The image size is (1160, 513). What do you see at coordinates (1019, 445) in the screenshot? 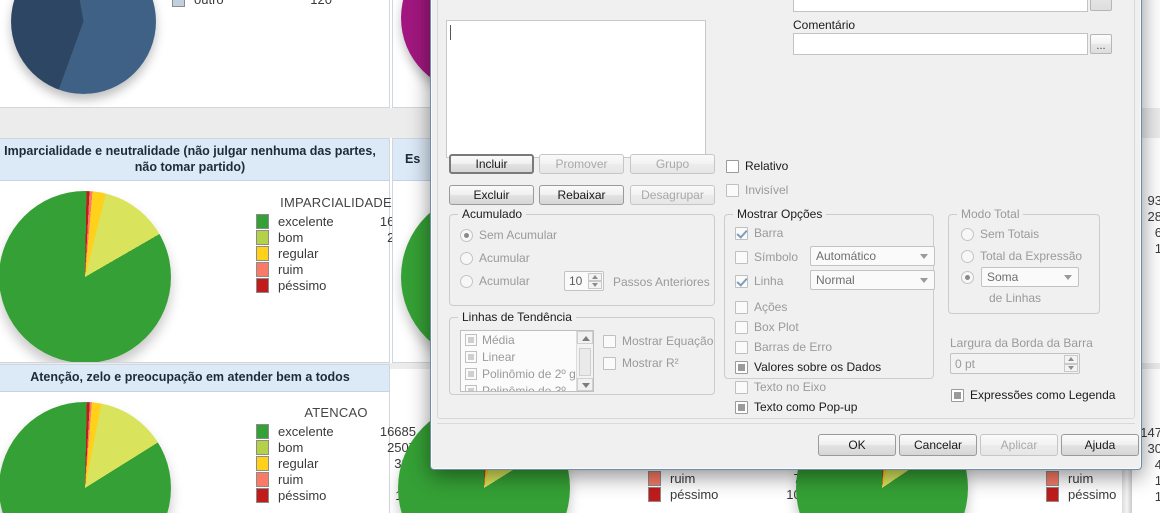
I see `aplicar-button: Aplicar` at bounding box center [1019, 445].